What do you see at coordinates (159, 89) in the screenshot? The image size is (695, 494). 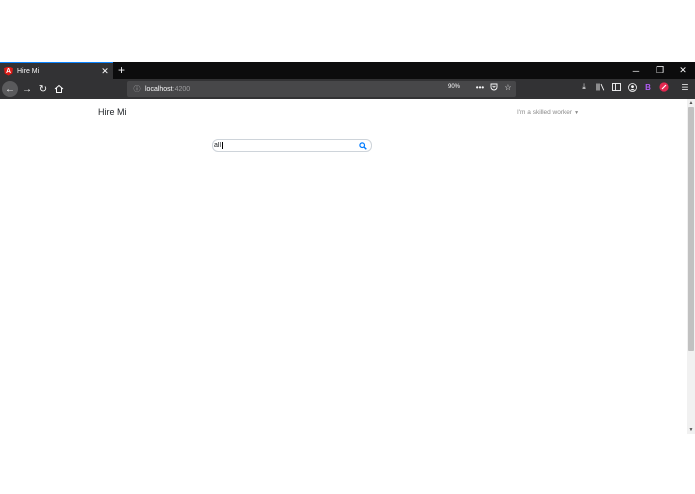 I see `url-host: localhost` at bounding box center [159, 89].